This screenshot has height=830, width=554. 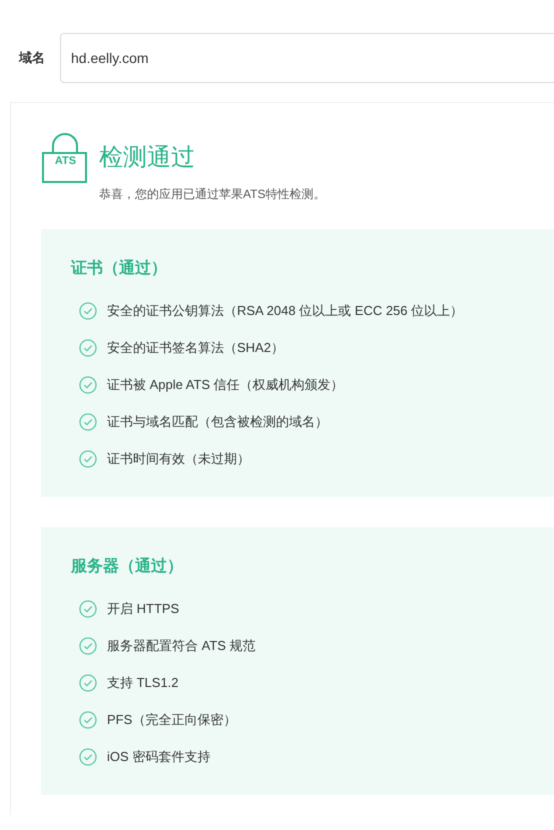 What do you see at coordinates (127, 566) in the screenshot?
I see `section-title: 服务器（通过）` at bounding box center [127, 566].